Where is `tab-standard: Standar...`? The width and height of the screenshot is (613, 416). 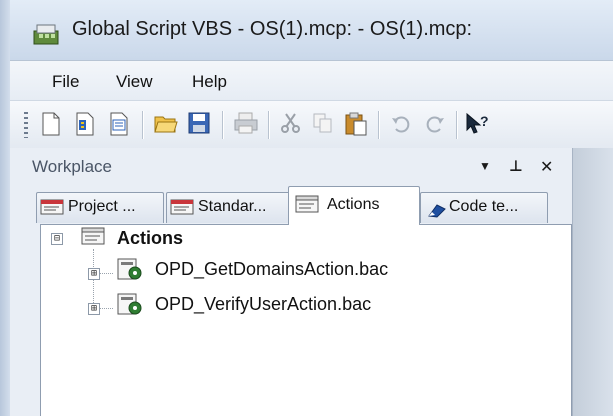 tab-standard: Standar... is located at coordinates (228, 207).